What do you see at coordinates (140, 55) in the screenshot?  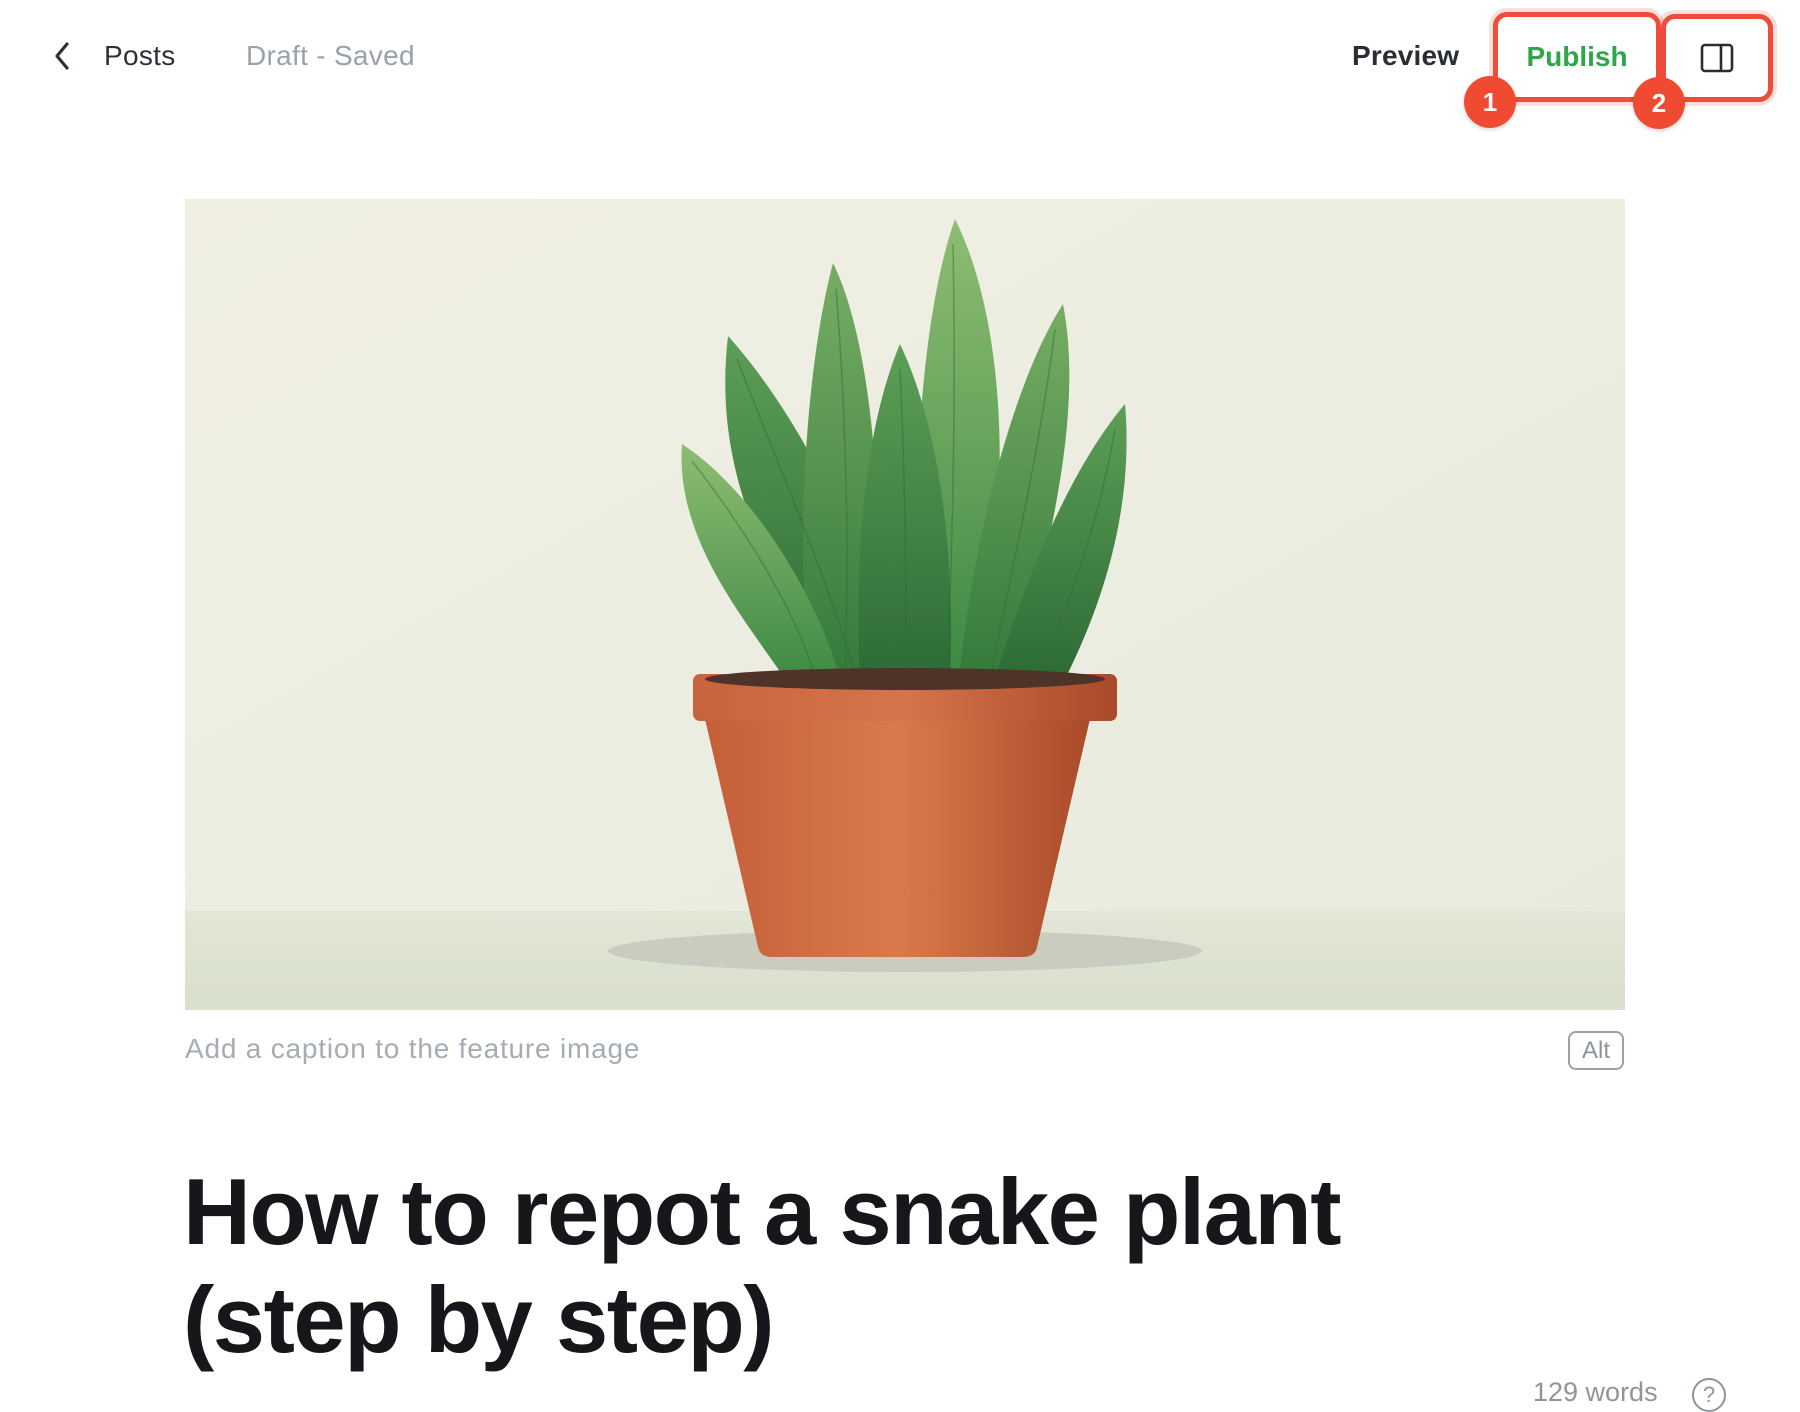 I see `back-label: Posts` at bounding box center [140, 55].